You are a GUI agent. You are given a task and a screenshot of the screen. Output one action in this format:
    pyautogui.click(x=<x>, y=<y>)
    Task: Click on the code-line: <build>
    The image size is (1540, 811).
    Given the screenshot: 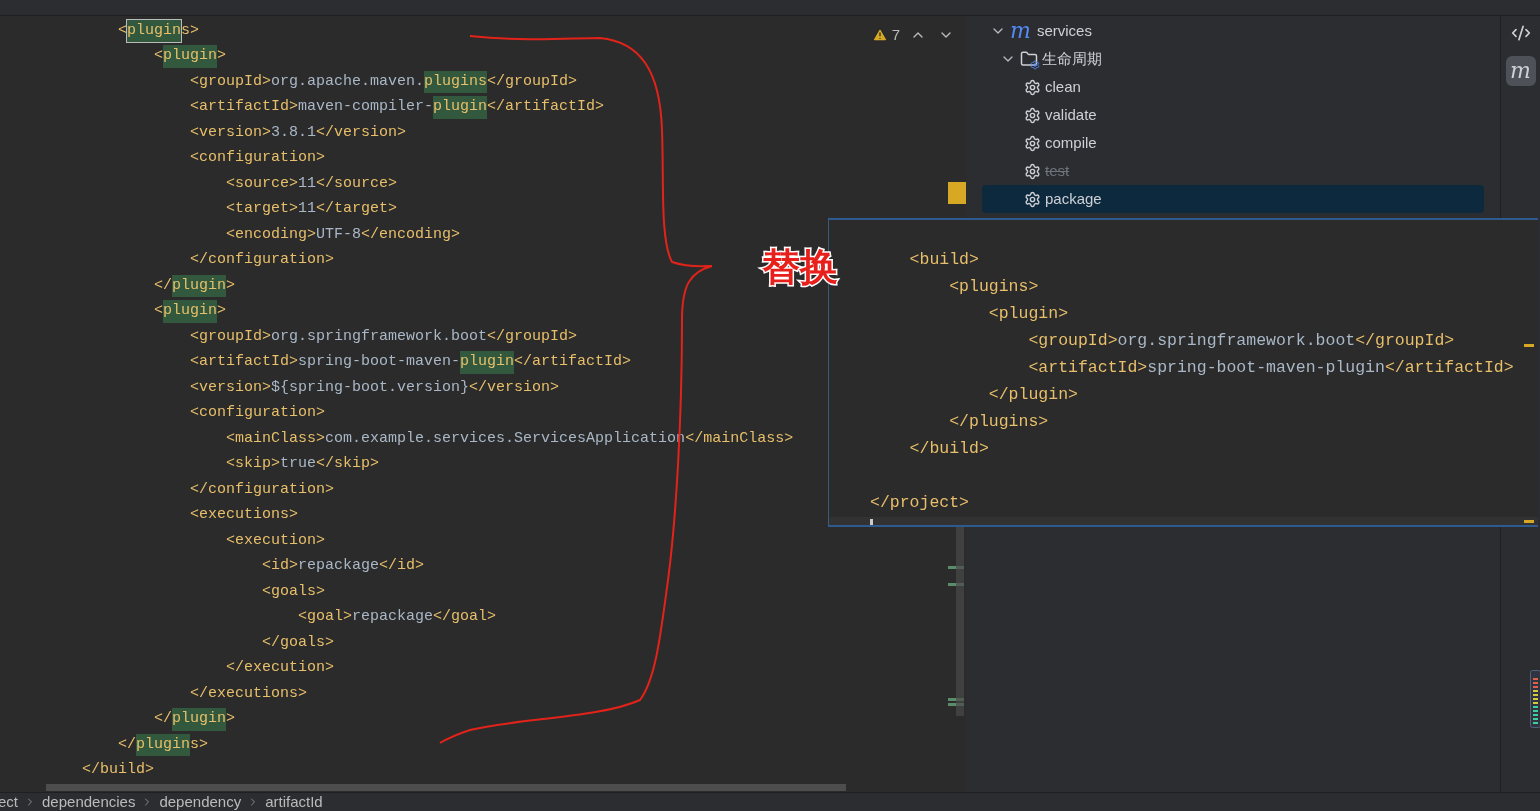 What is the action you would take?
    pyautogui.click(x=943, y=260)
    